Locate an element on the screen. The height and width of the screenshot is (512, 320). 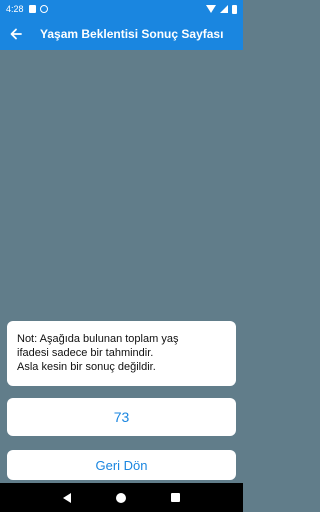
nav-back-icon is located at coordinates (66, 497).